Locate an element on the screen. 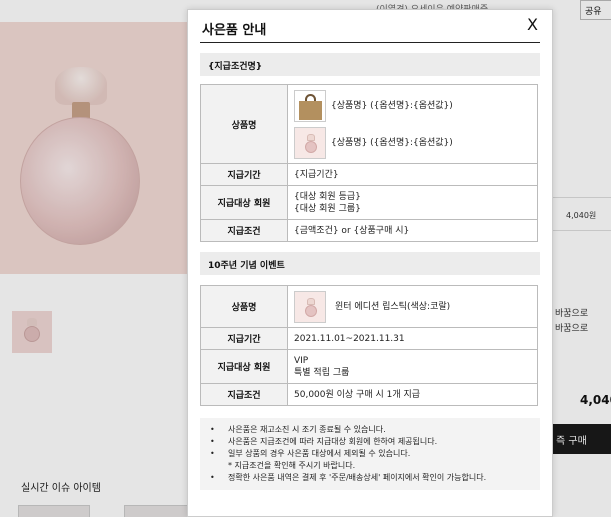 The height and width of the screenshot is (517, 611). period-value: 2021.11.01~2021.11.31 is located at coordinates (412, 338).